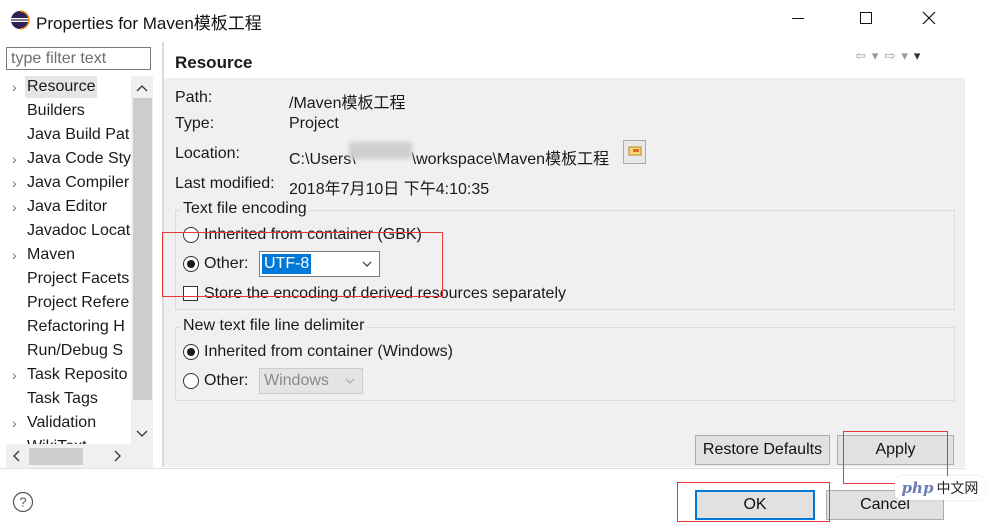  Describe the element at coordinates (68, 232) in the screenshot. I see `tree-item-javadoc-location: Javadoc Locat` at that location.